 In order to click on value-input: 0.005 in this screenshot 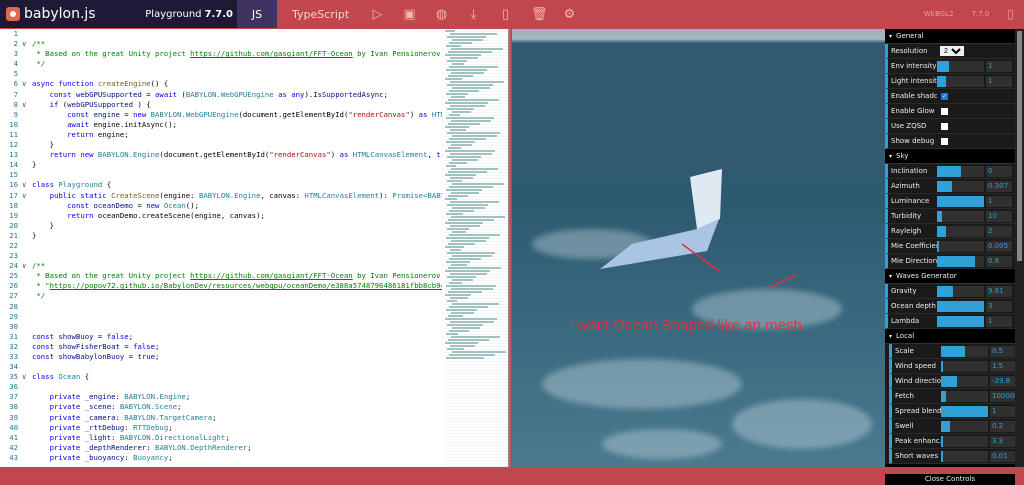, I will do `click(999, 246)`.